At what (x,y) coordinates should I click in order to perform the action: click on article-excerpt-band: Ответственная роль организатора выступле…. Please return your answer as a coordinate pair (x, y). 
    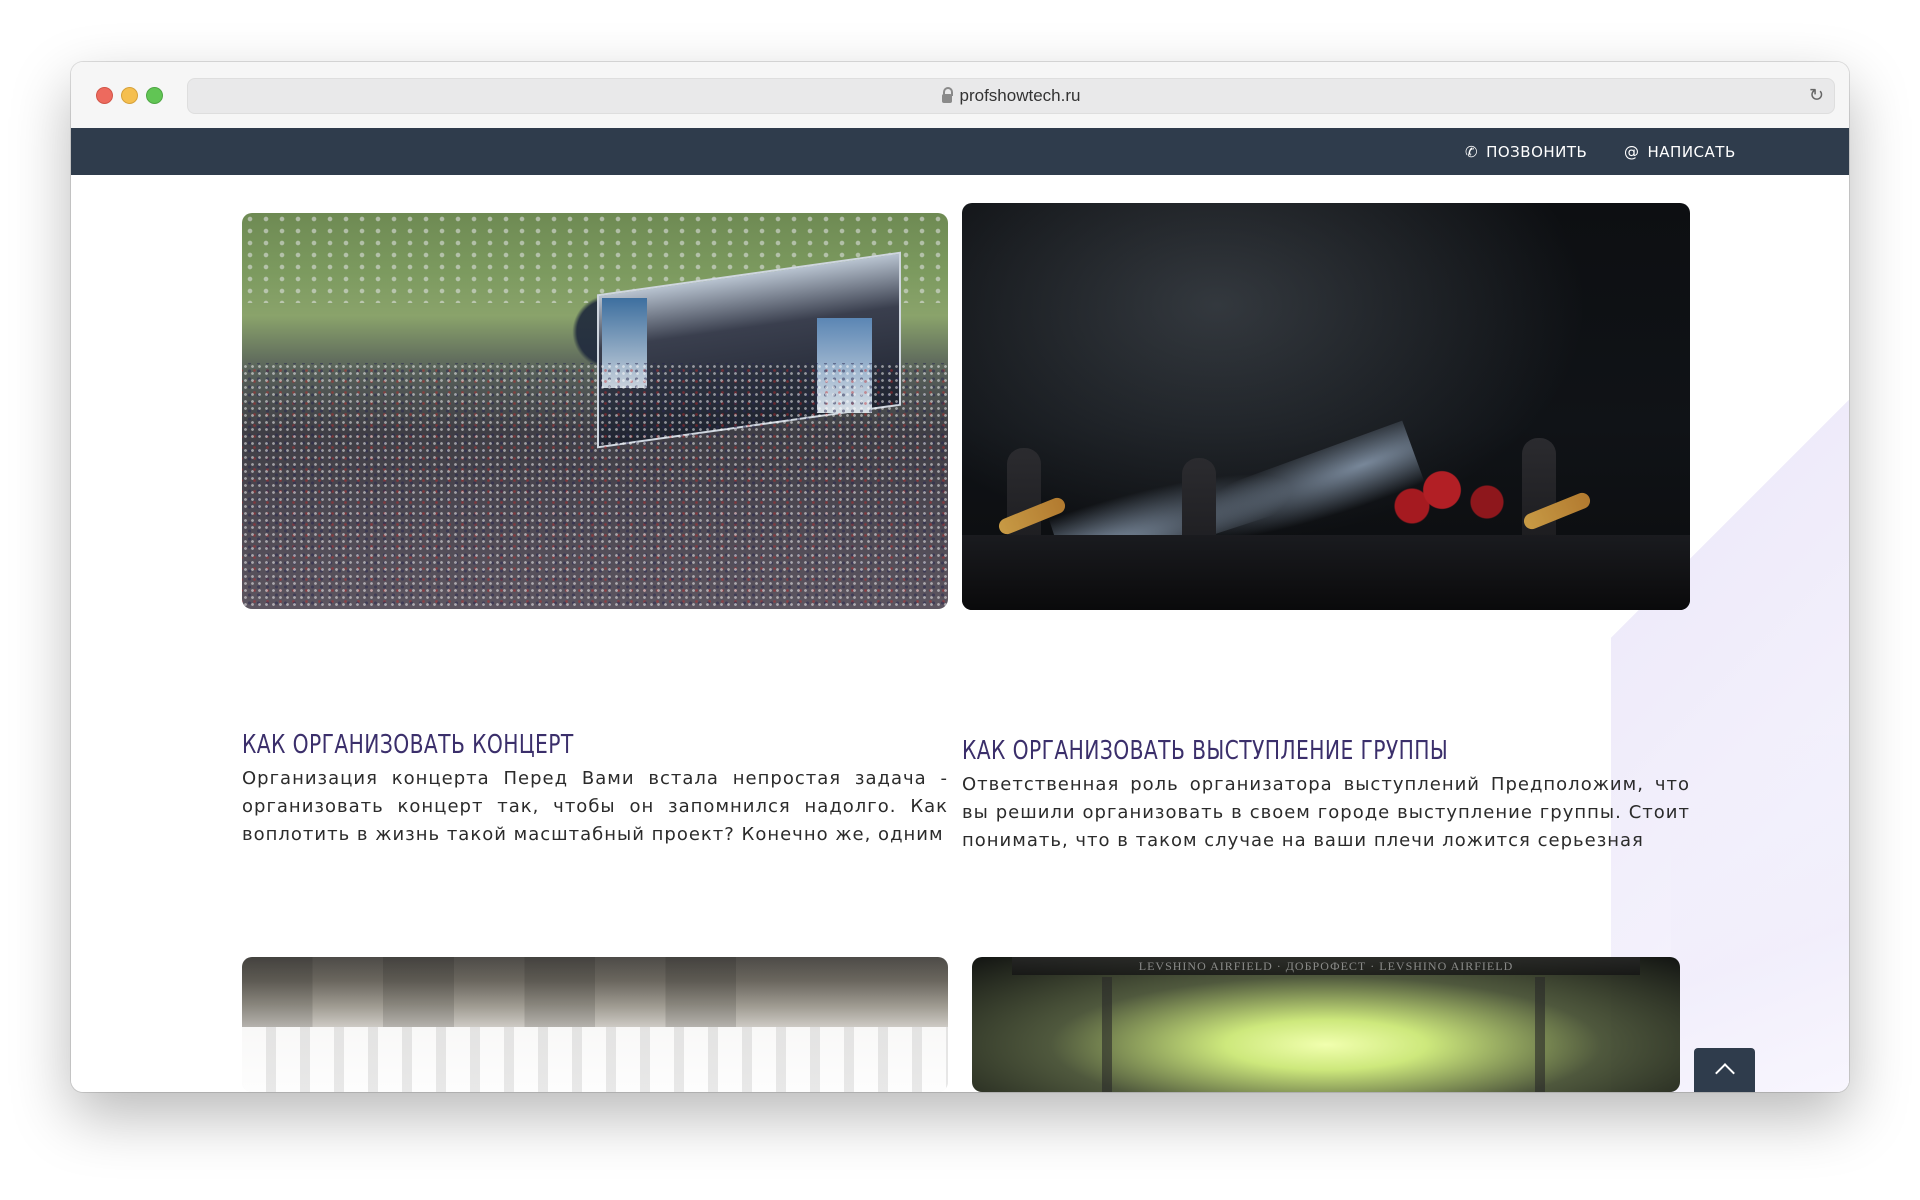
    Looking at the image, I should click on (1326, 812).